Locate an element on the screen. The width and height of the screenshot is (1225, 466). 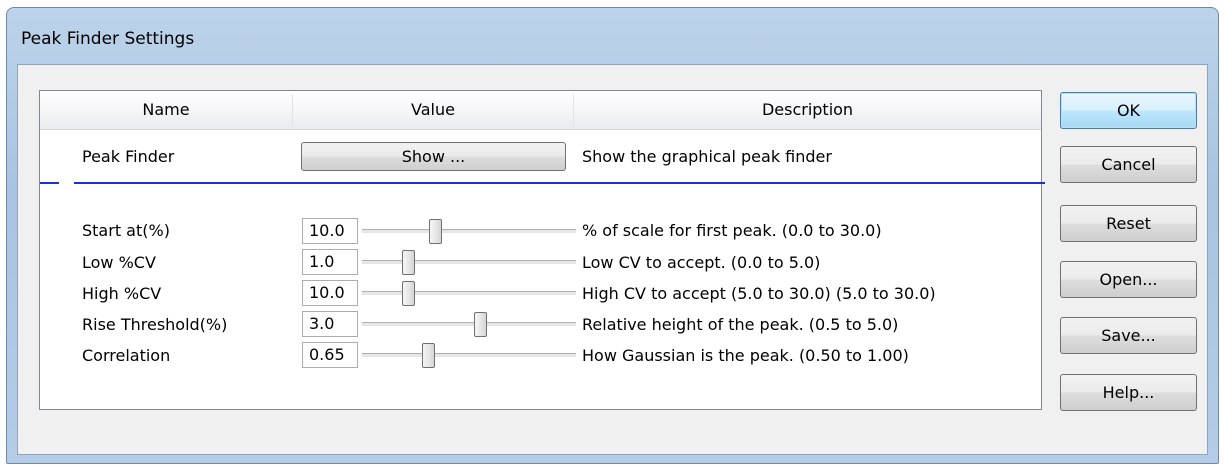
low-cv-slider-thumb is located at coordinates (408, 262).